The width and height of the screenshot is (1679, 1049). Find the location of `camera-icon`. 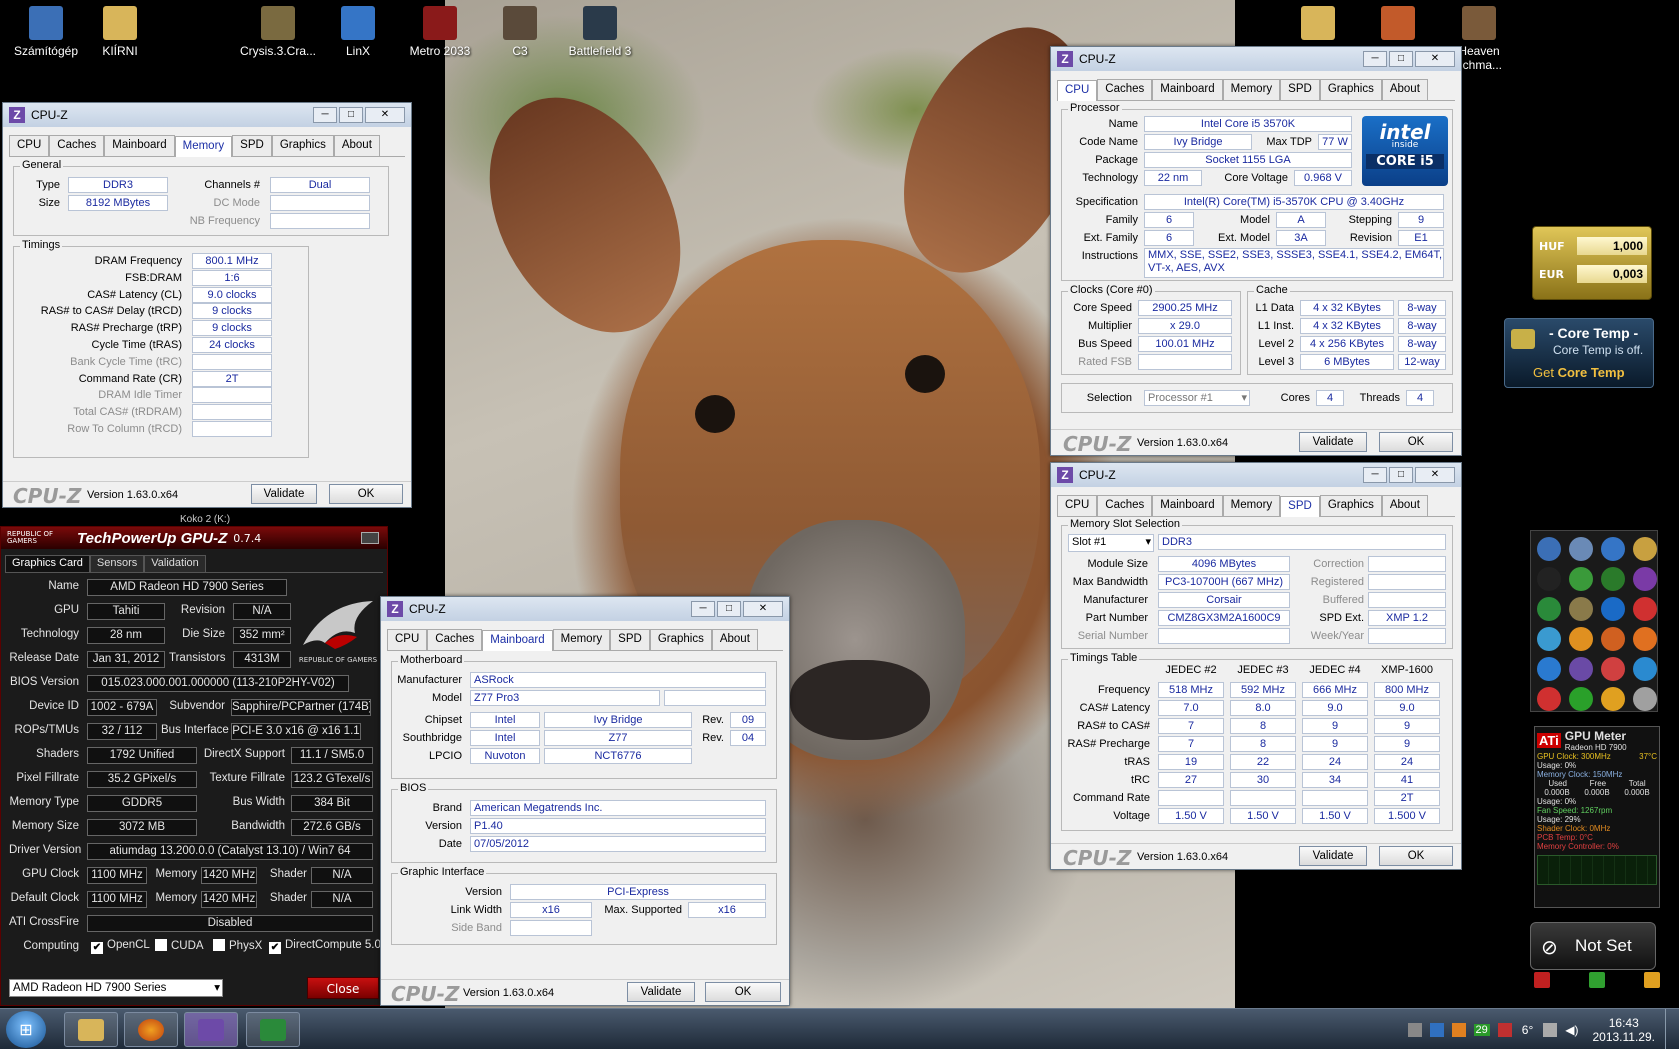

camera-icon is located at coordinates (370, 538).